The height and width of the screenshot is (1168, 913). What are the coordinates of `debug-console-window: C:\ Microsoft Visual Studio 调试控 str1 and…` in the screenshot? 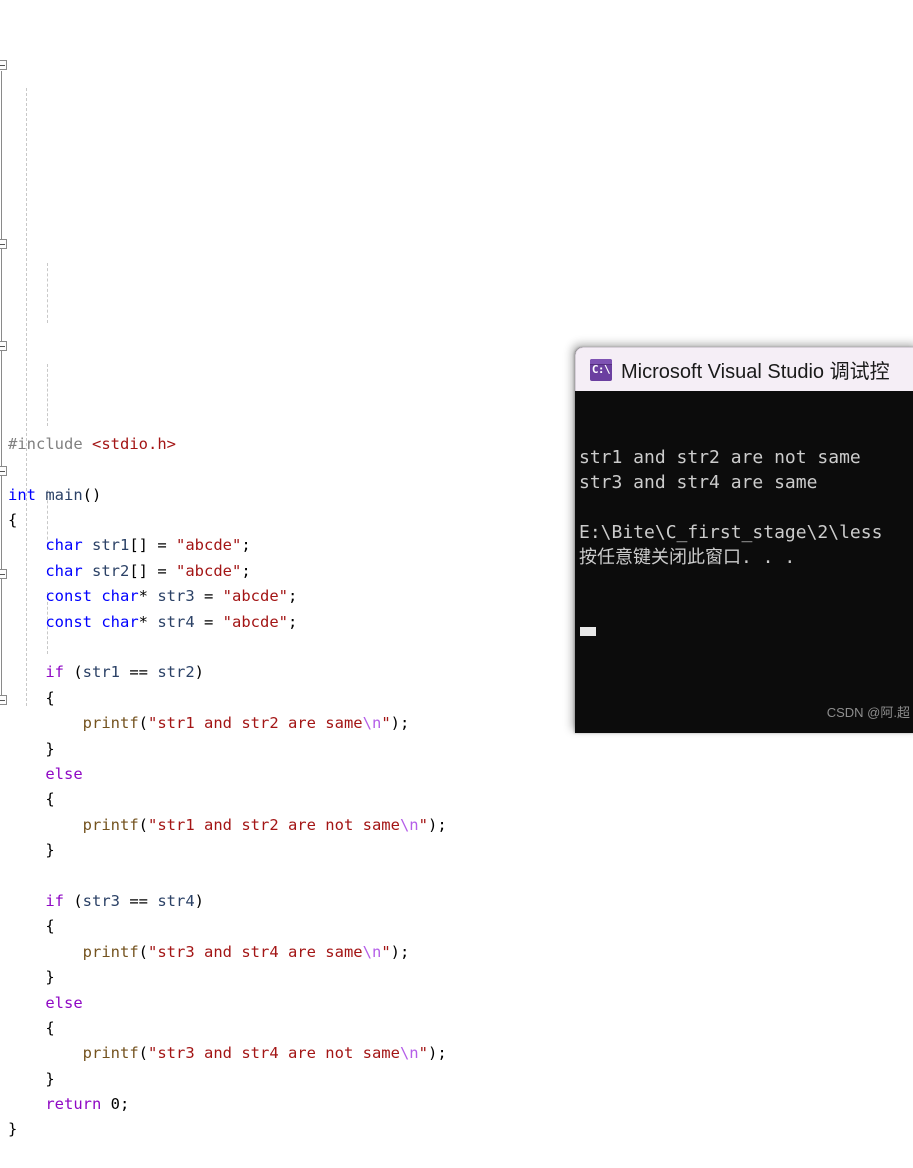 It's located at (744, 540).